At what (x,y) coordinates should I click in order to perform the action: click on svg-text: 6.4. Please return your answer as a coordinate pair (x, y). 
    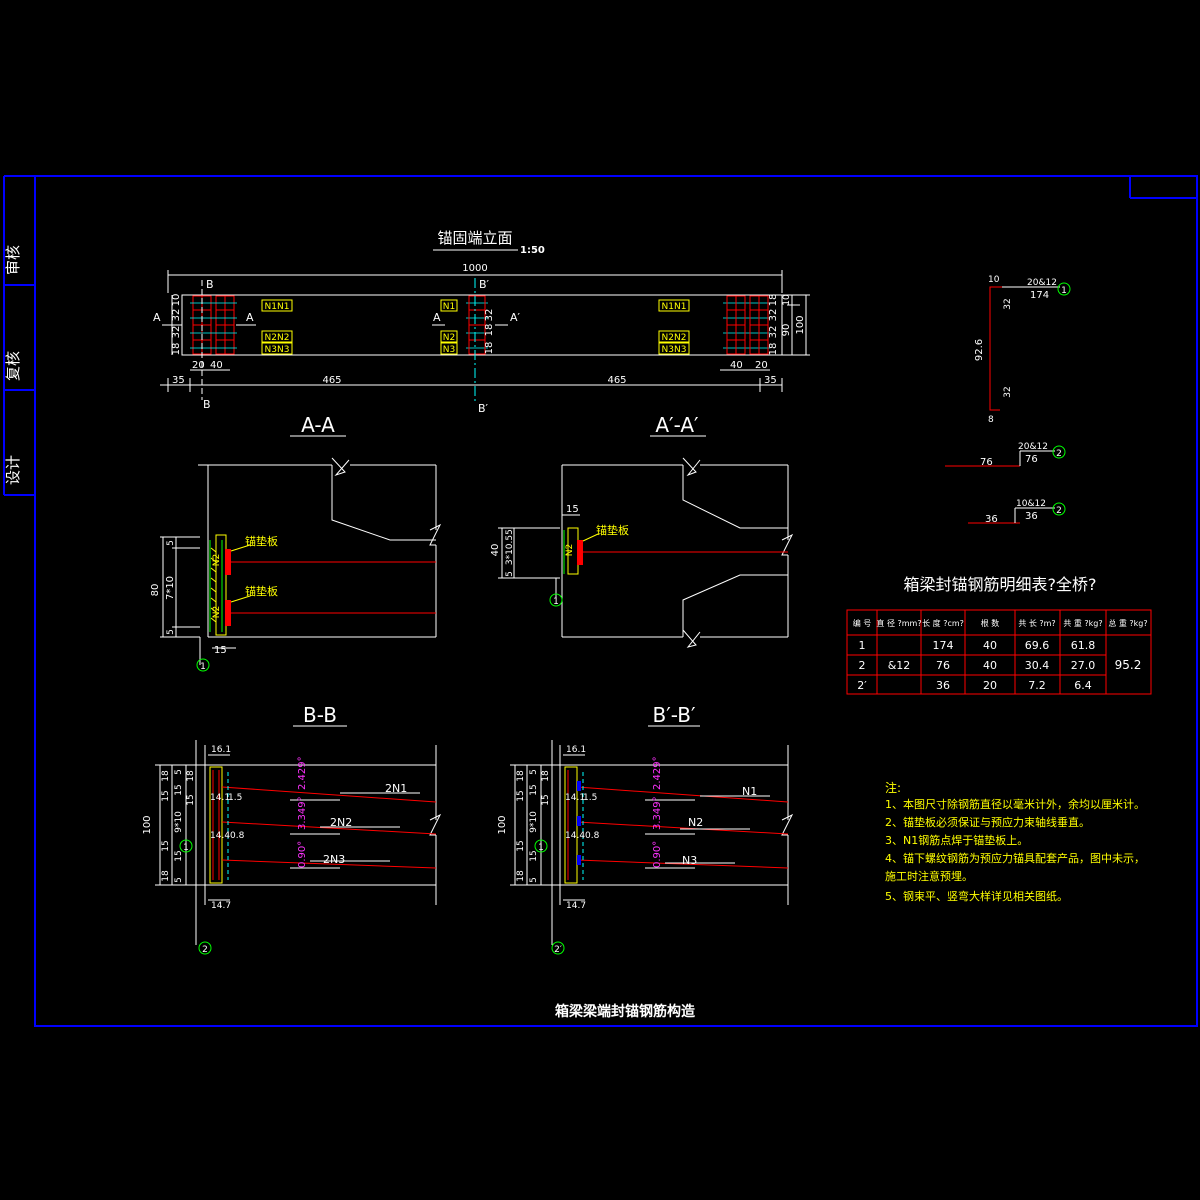
    Looking at the image, I should click on (1083, 685).